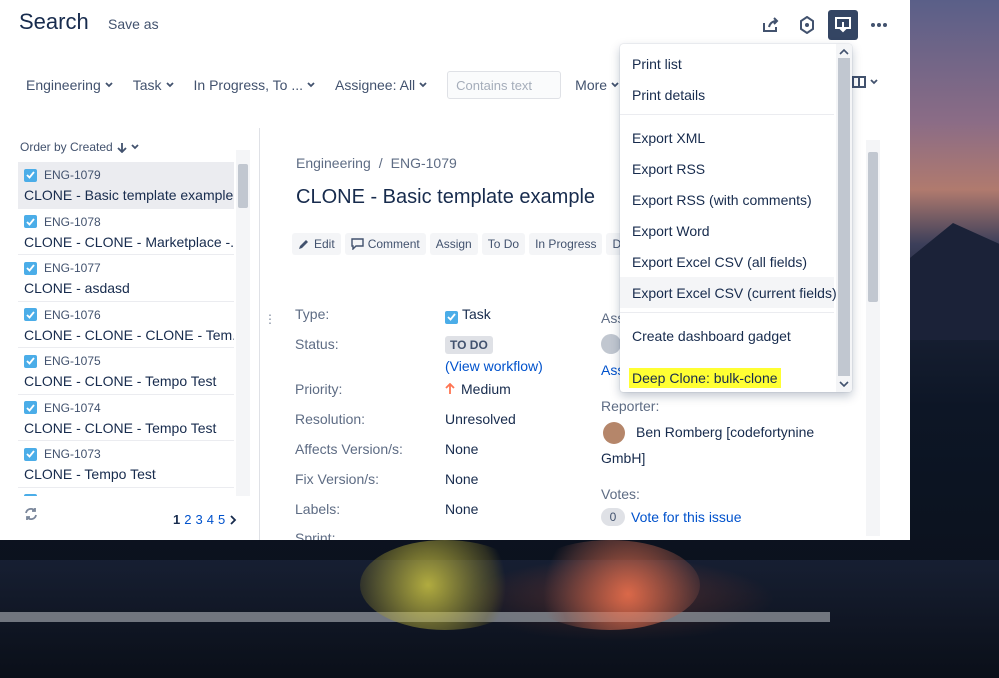 The image size is (999, 678). Describe the element at coordinates (453, 244) in the screenshot. I see `assign-button: Assign` at that location.